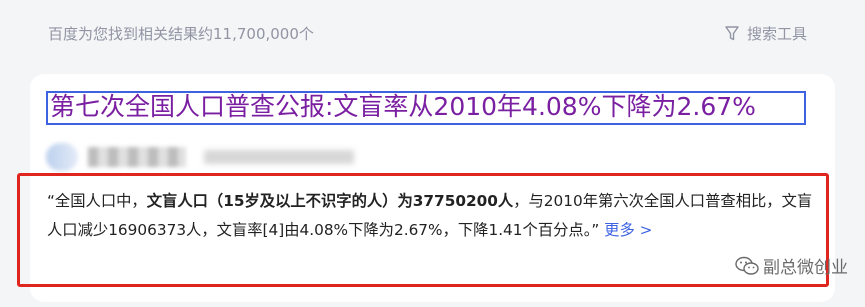  Describe the element at coordinates (403, 107) in the screenshot. I see `result-title-link: 第七次全国人口普查公报:文盲率从2010年4.08%下降为2.67%` at that location.